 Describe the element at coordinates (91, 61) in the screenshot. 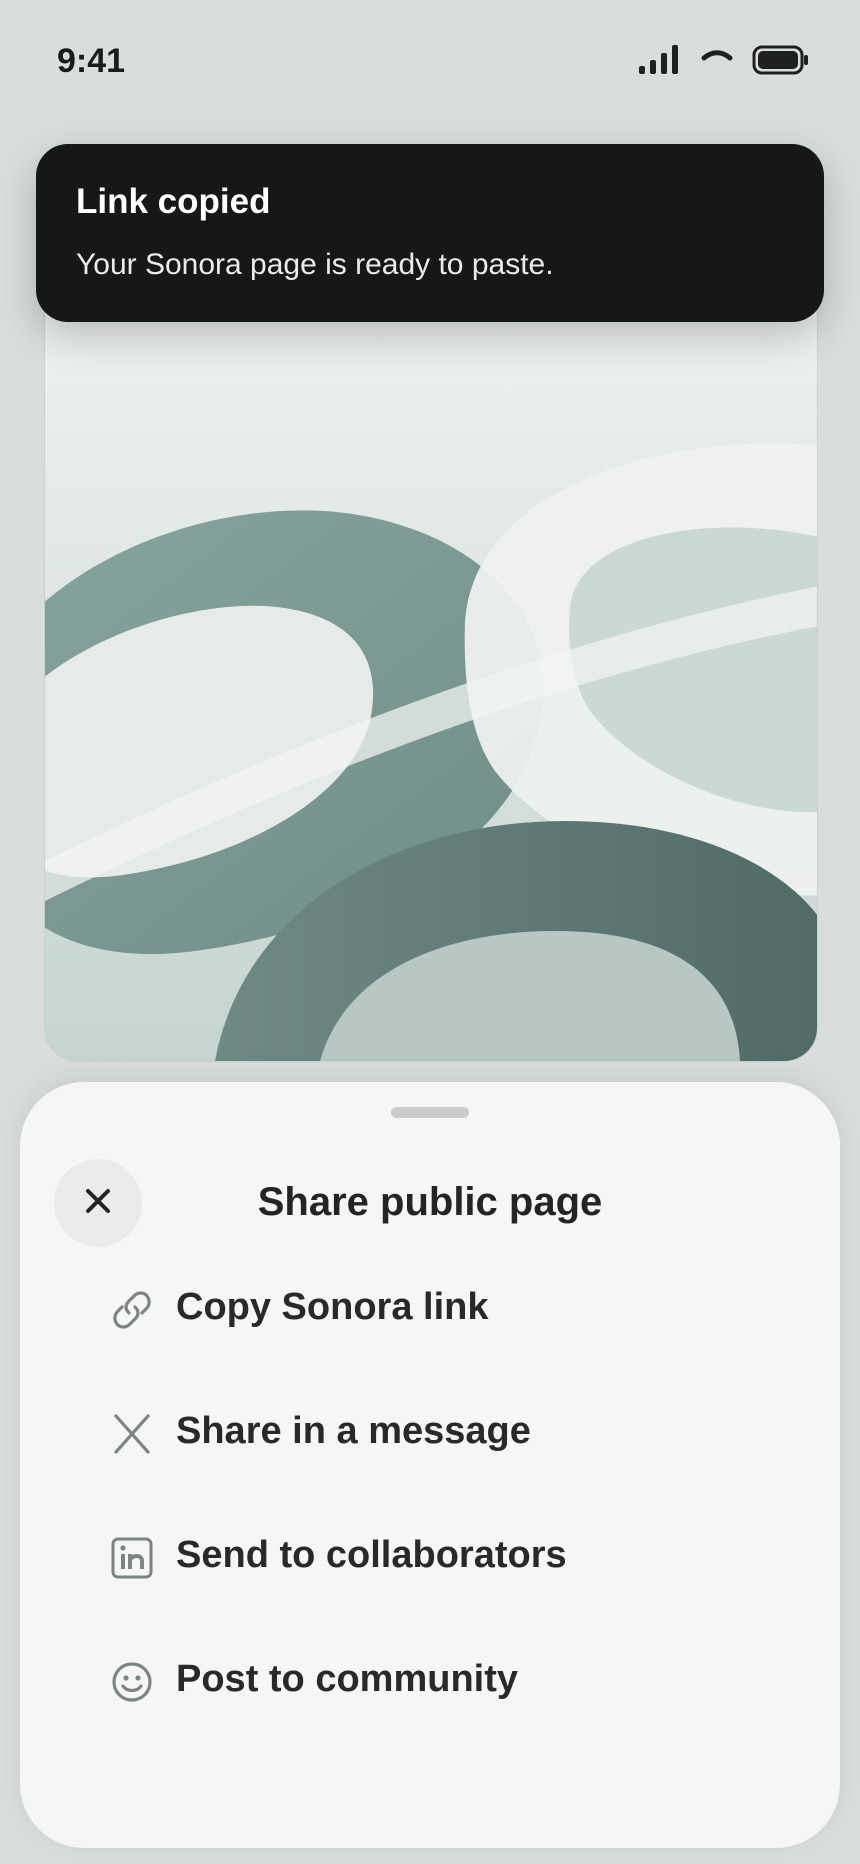

I see `status-time: 9:41` at that location.